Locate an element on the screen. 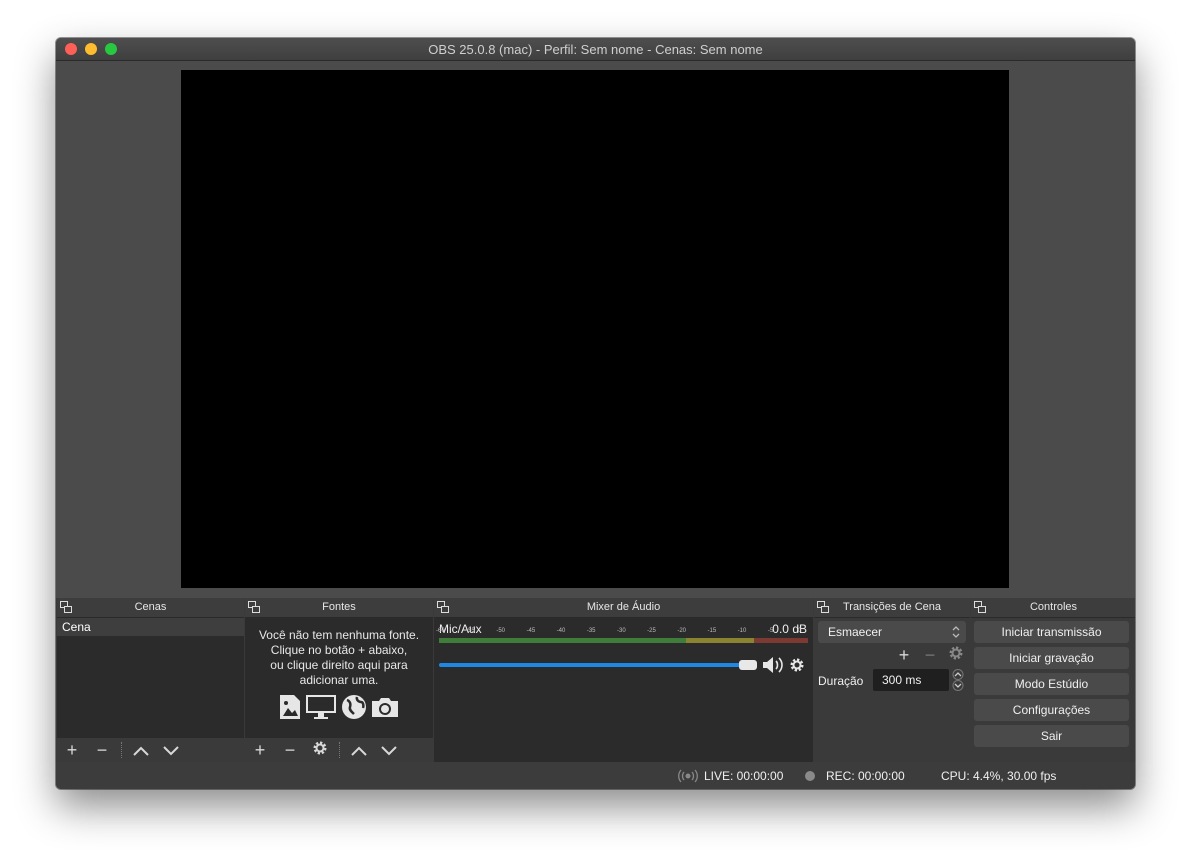  volume-slider is located at coordinates (599, 665).